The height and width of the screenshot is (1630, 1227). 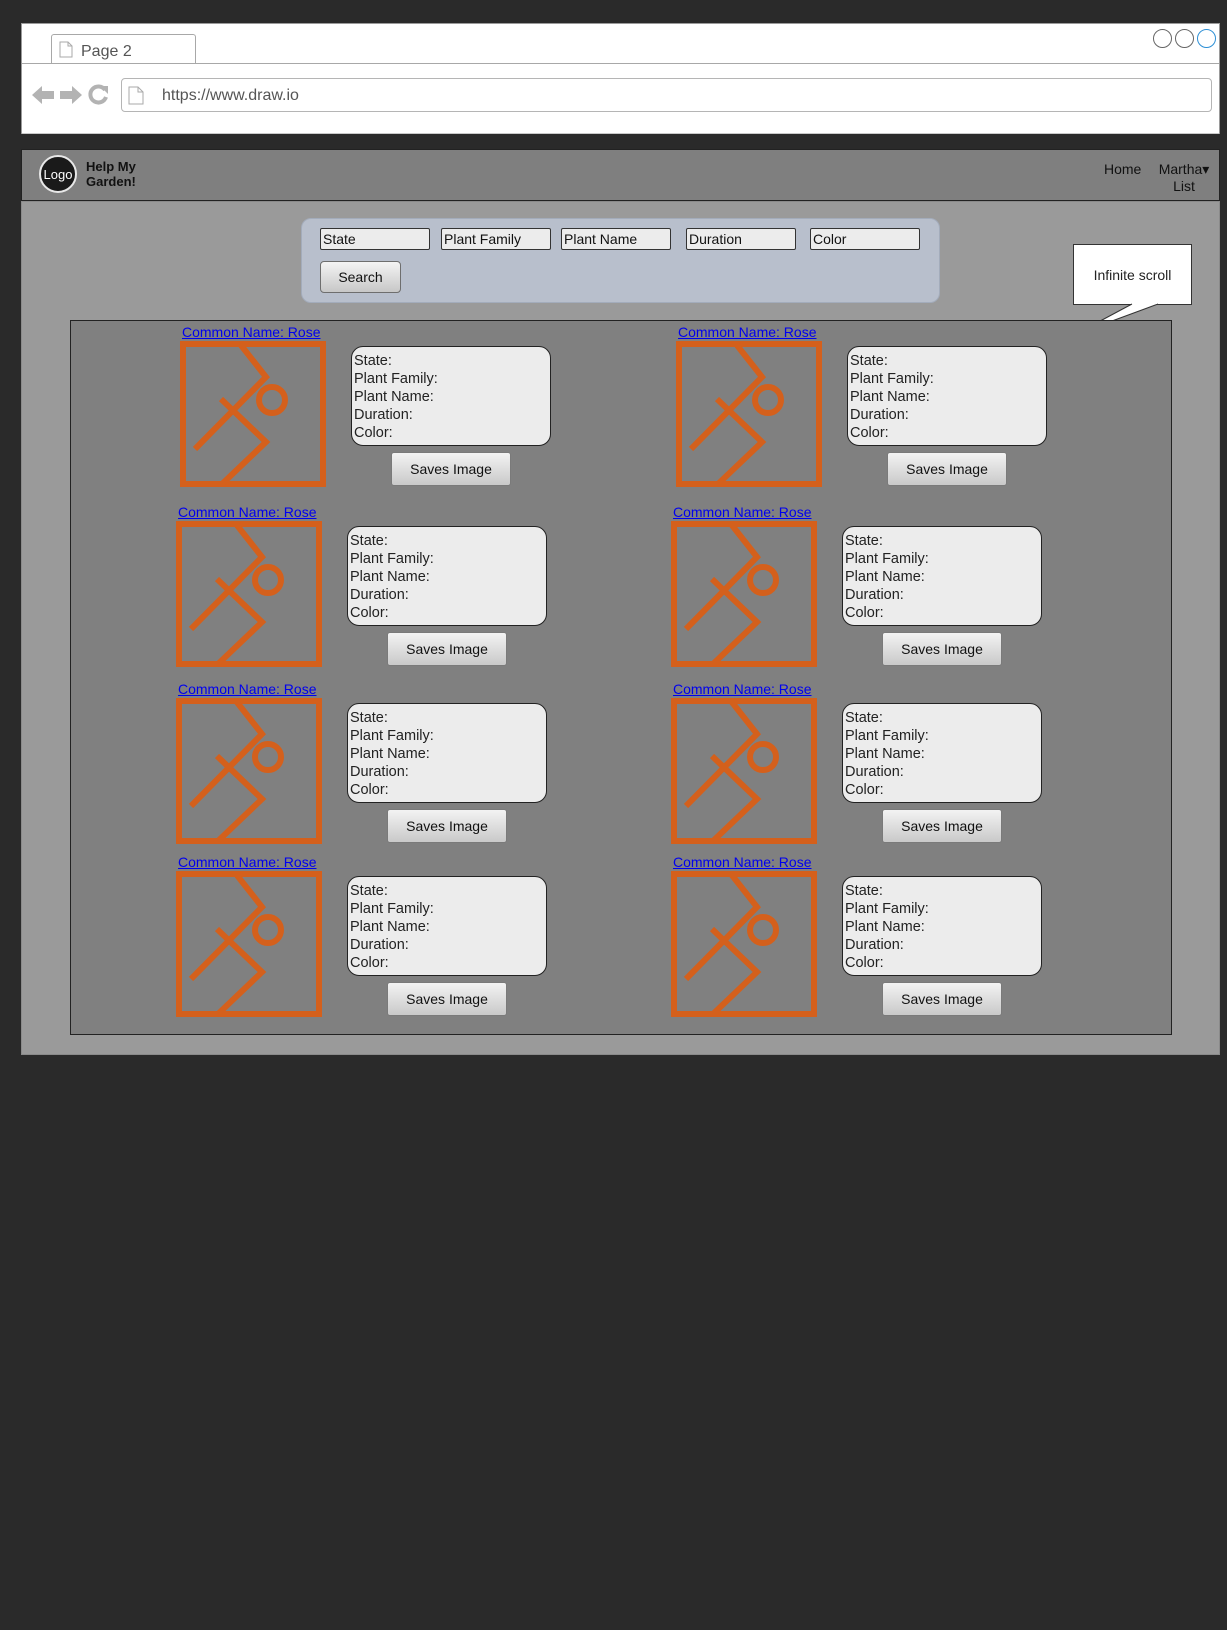 I want to click on nav-buttons, so click(x=70, y=95).